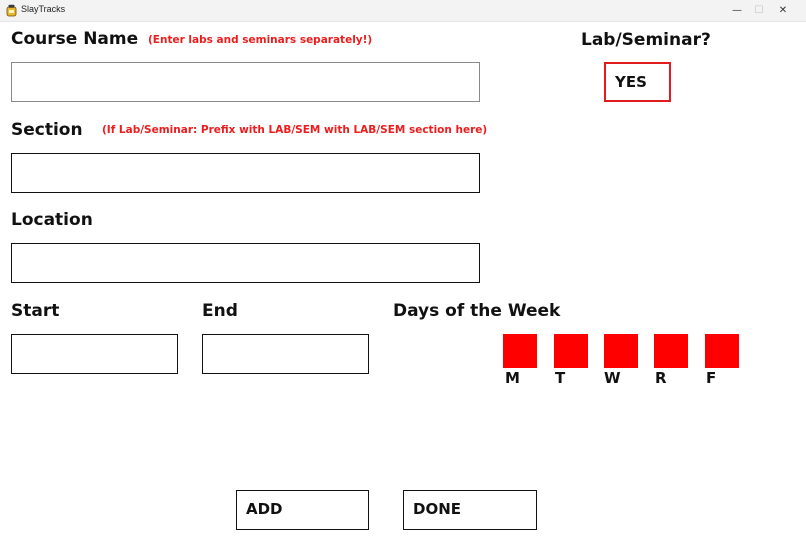 The image size is (806, 558). What do you see at coordinates (637, 82) in the screenshot?
I see `lab-seminar-yes-button: YES` at bounding box center [637, 82].